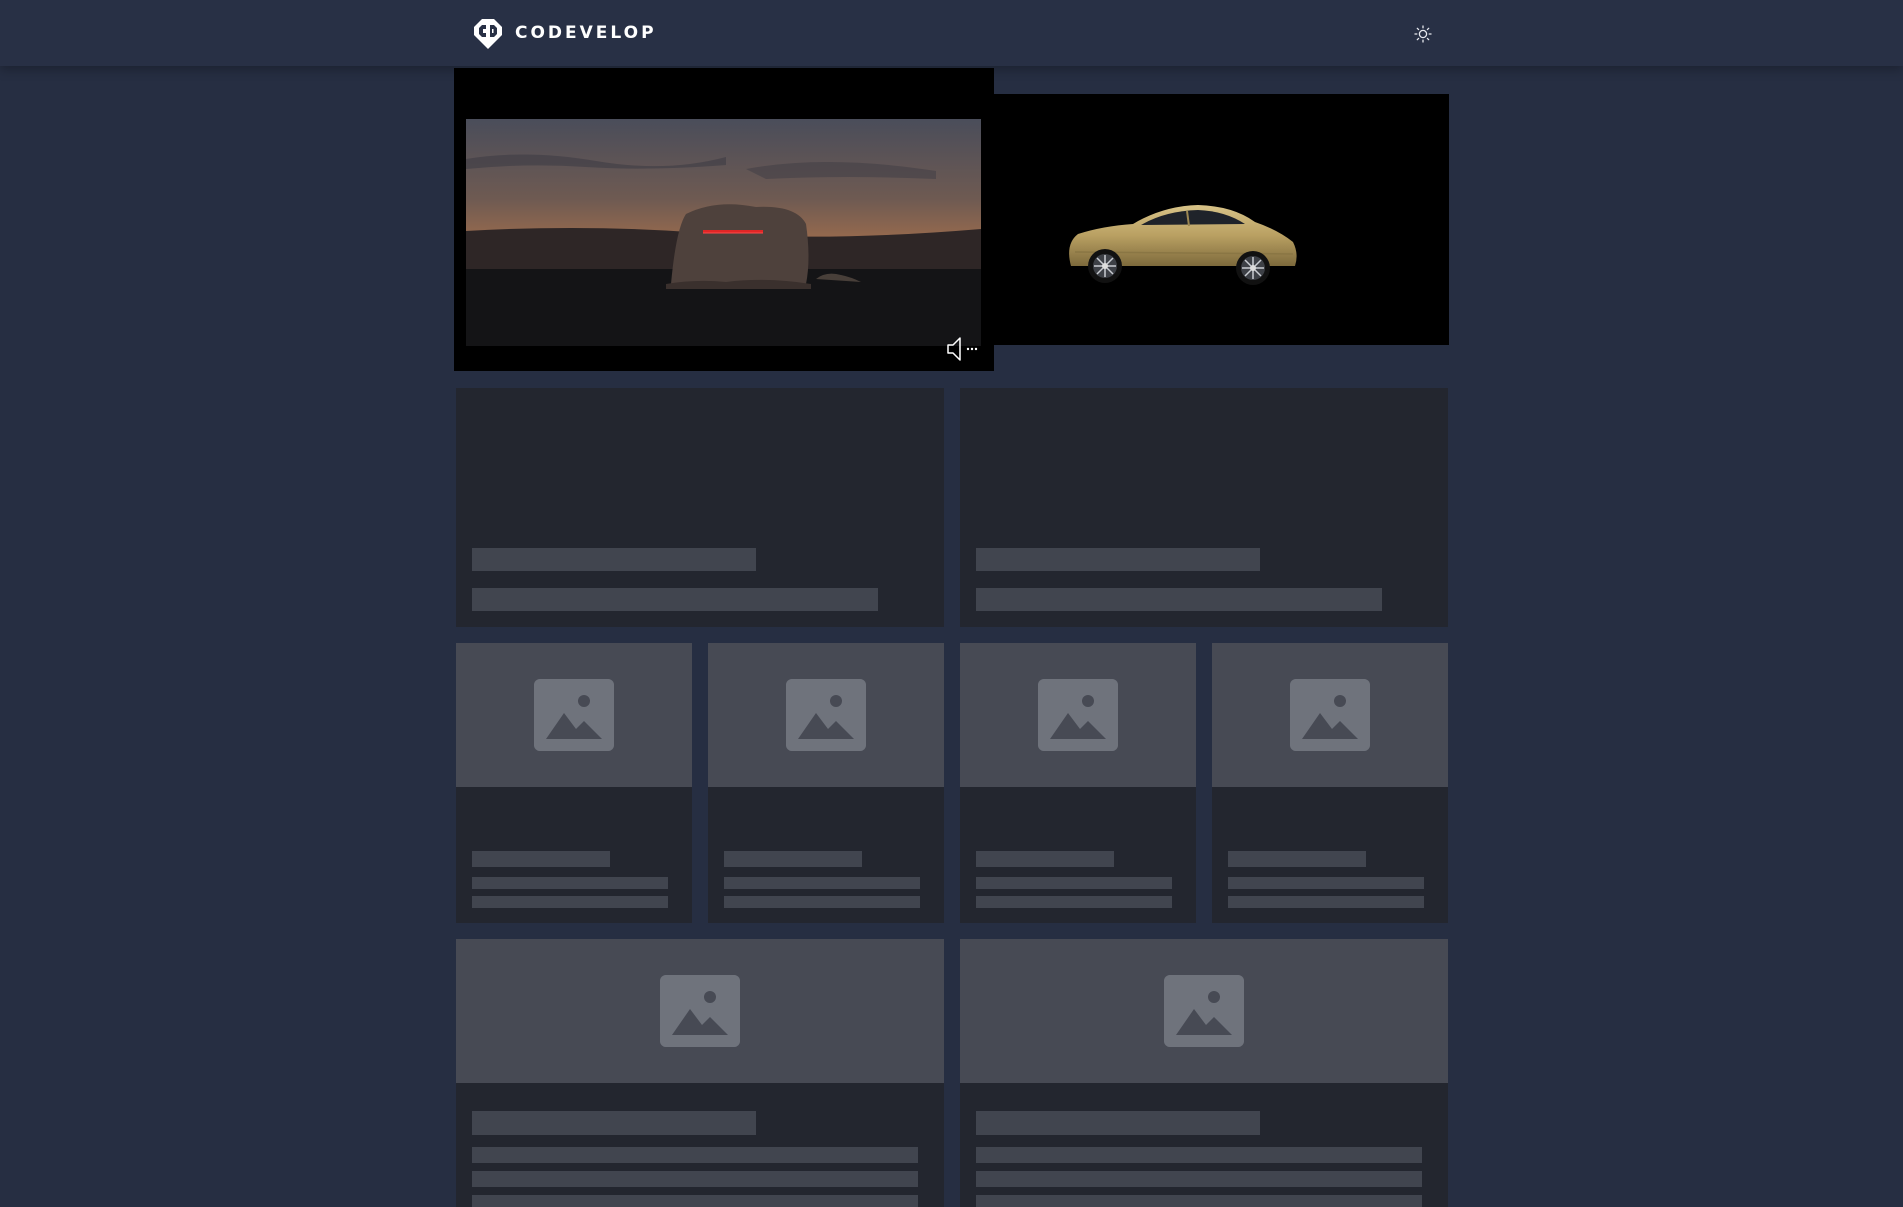  What do you see at coordinates (1183, 245) in the screenshot?
I see `car-image` at bounding box center [1183, 245].